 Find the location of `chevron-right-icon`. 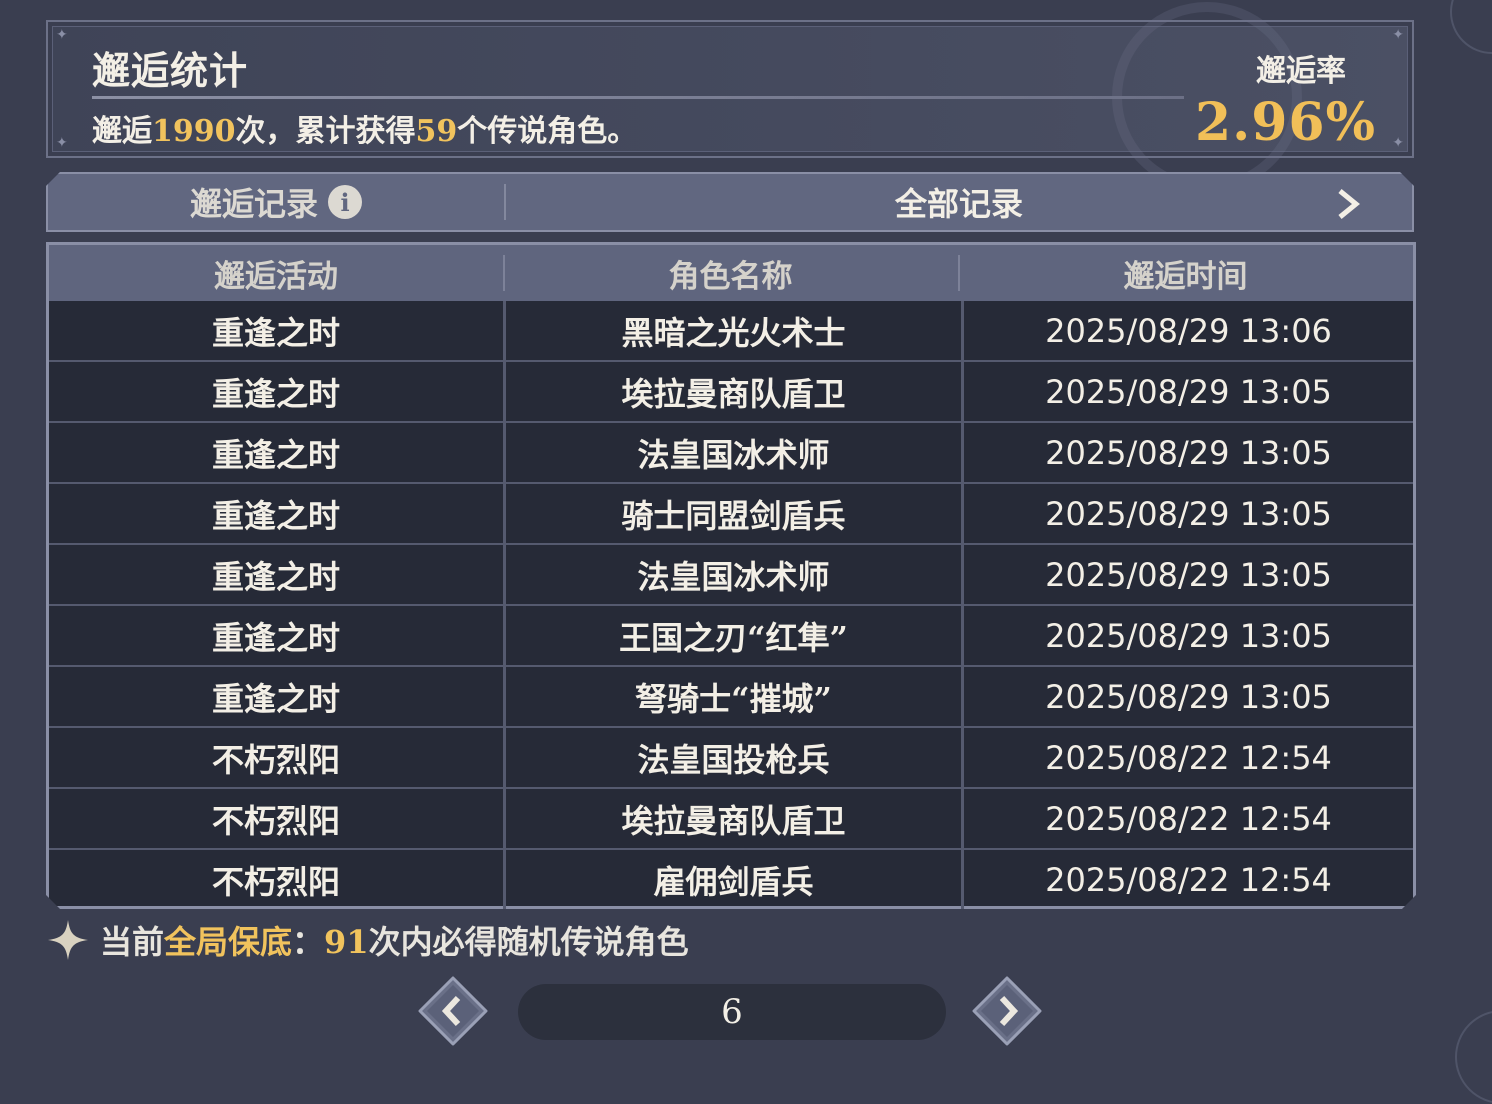

chevron-right-icon is located at coordinates (1348, 204).